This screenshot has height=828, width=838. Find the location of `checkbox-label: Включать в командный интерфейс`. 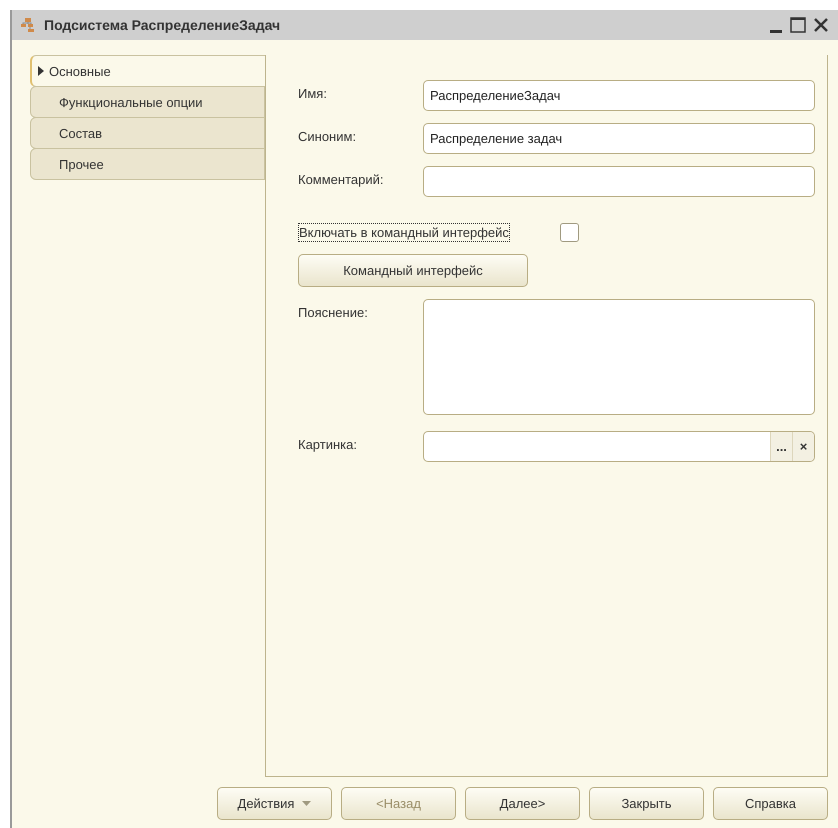

checkbox-label: Включать в командный интерфейс is located at coordinates (404, 232).